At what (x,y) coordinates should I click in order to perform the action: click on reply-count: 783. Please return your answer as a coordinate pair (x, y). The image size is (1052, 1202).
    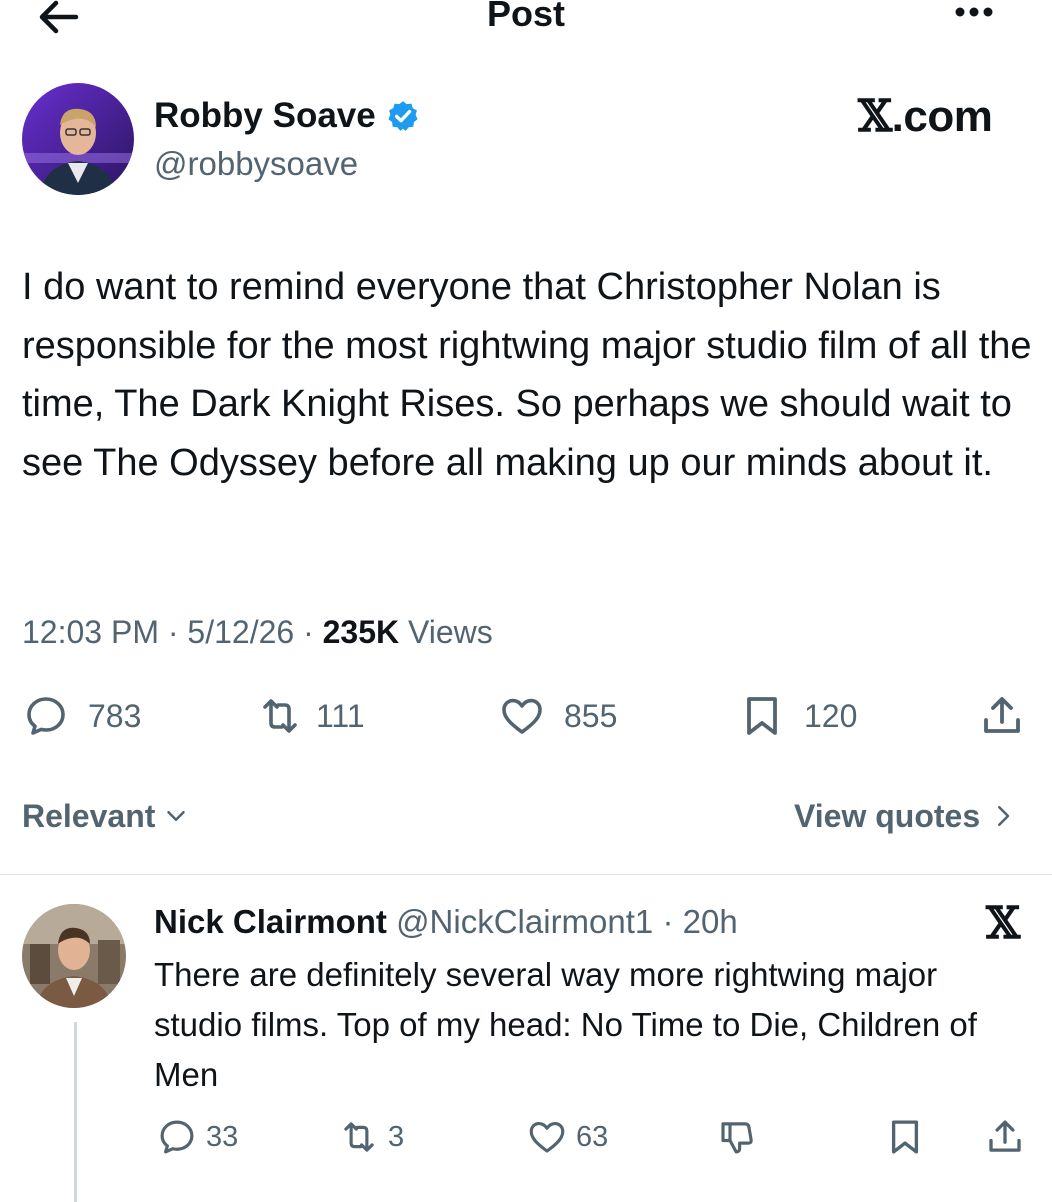
    Looking at the image, I should click on (115, 715).